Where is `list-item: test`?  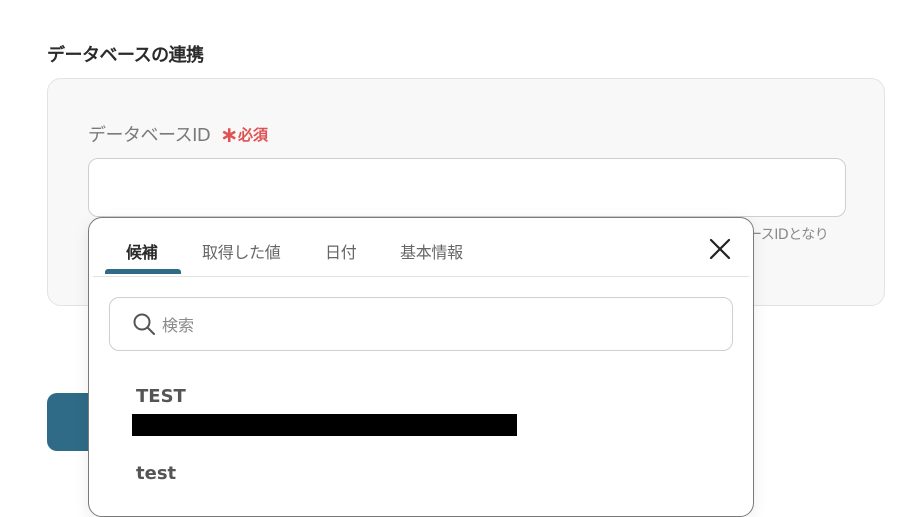 list-item: test is located at coordinates (419, 480).